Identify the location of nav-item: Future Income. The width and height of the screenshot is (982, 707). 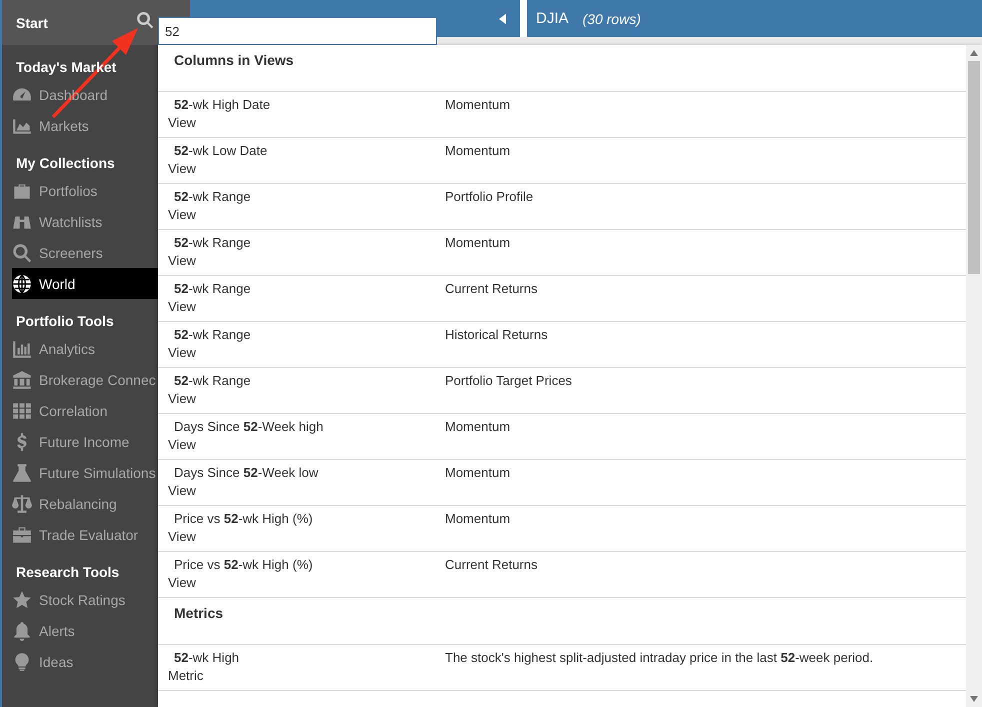
(75, 441).